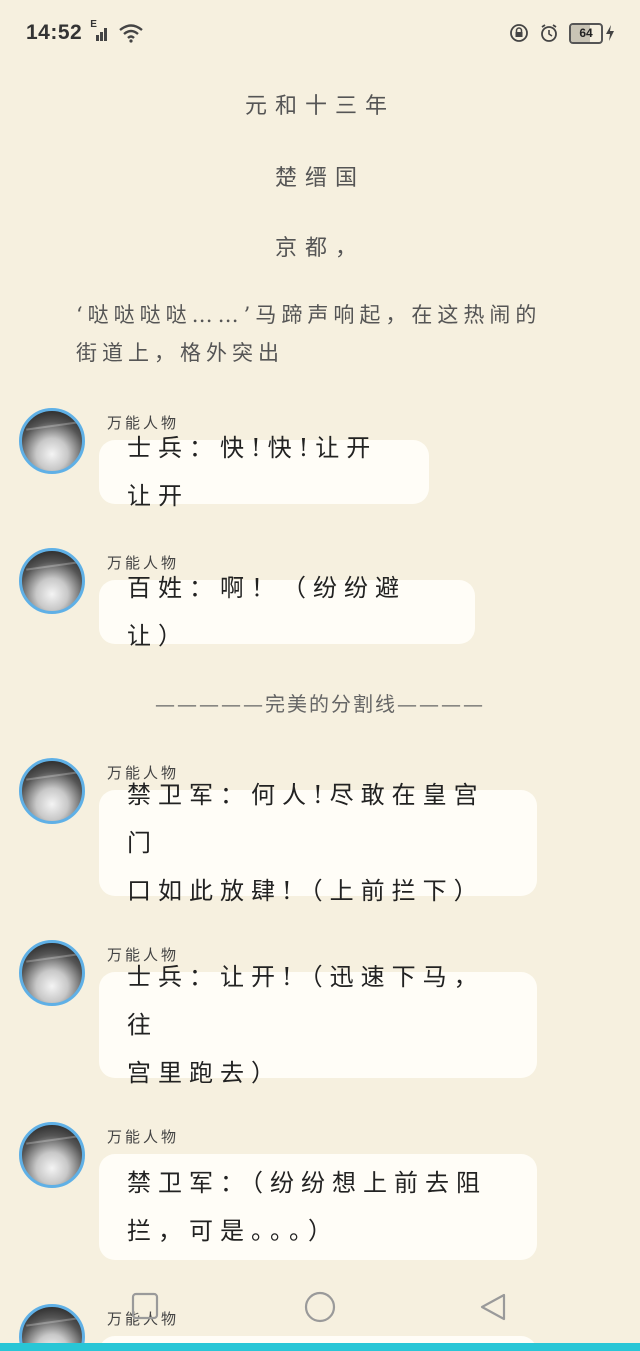  What do you see at coordinates (519, 33) in the screenshot?
I see `lock-rotation-icon` at bounding box center [519, 33].